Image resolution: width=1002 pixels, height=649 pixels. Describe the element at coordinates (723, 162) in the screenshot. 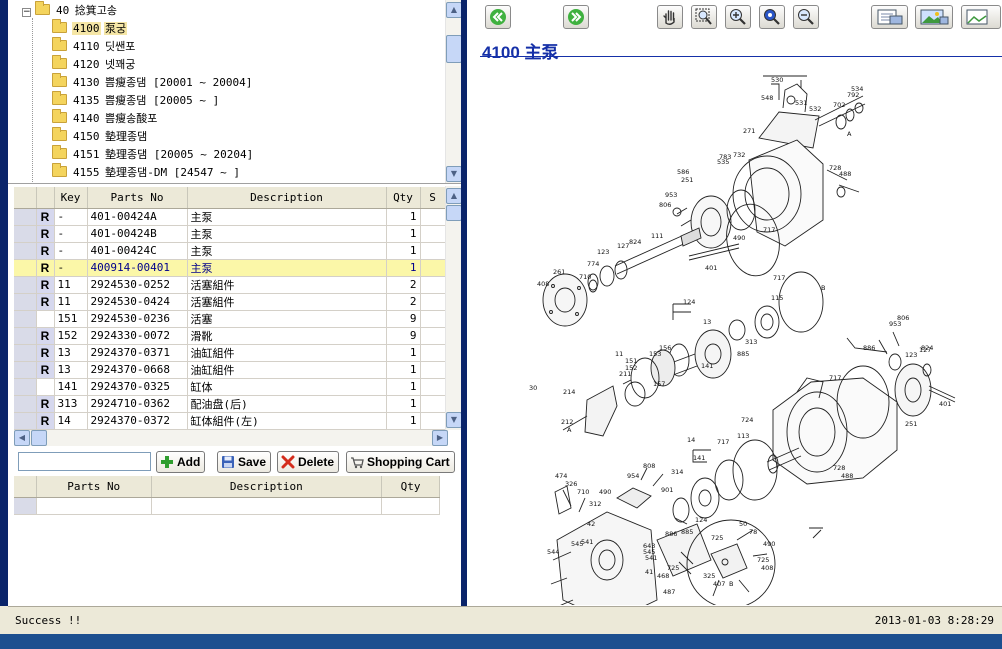

I see `diagram-callout: 535` at that location.